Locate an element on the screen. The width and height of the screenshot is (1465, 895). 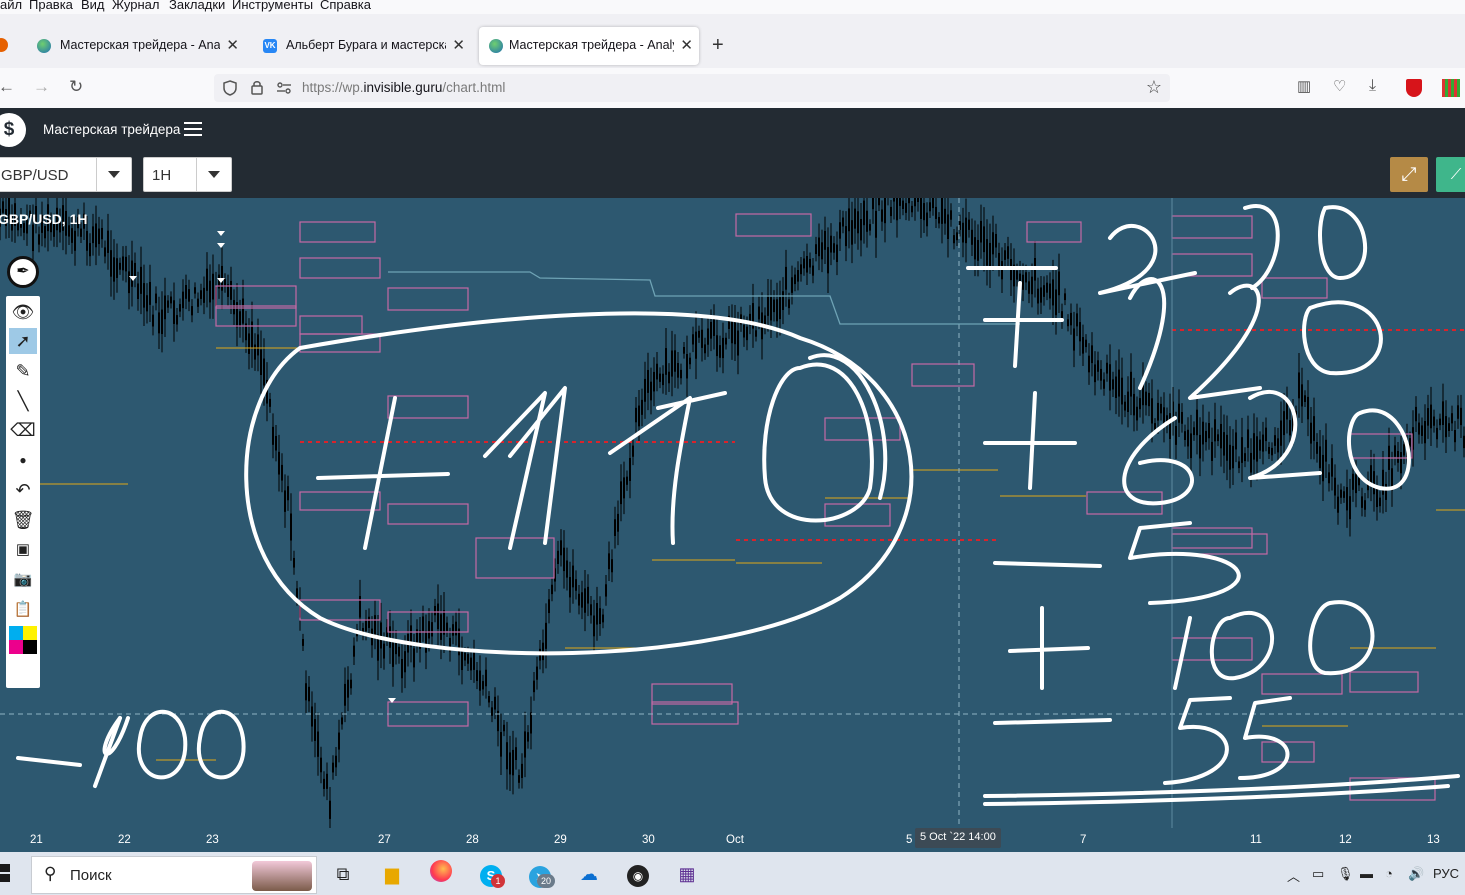
trash-icon: 🗑 is located at coordinates (23, 520).